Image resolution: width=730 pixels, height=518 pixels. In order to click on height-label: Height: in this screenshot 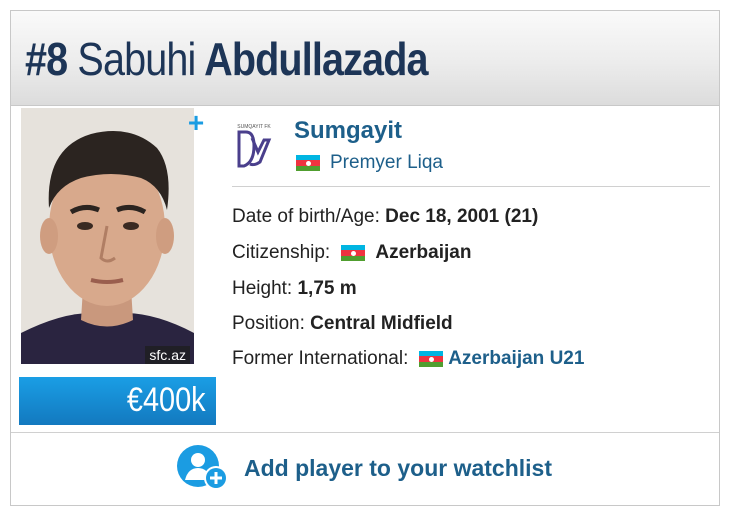, I will do `click(262, 288)`.